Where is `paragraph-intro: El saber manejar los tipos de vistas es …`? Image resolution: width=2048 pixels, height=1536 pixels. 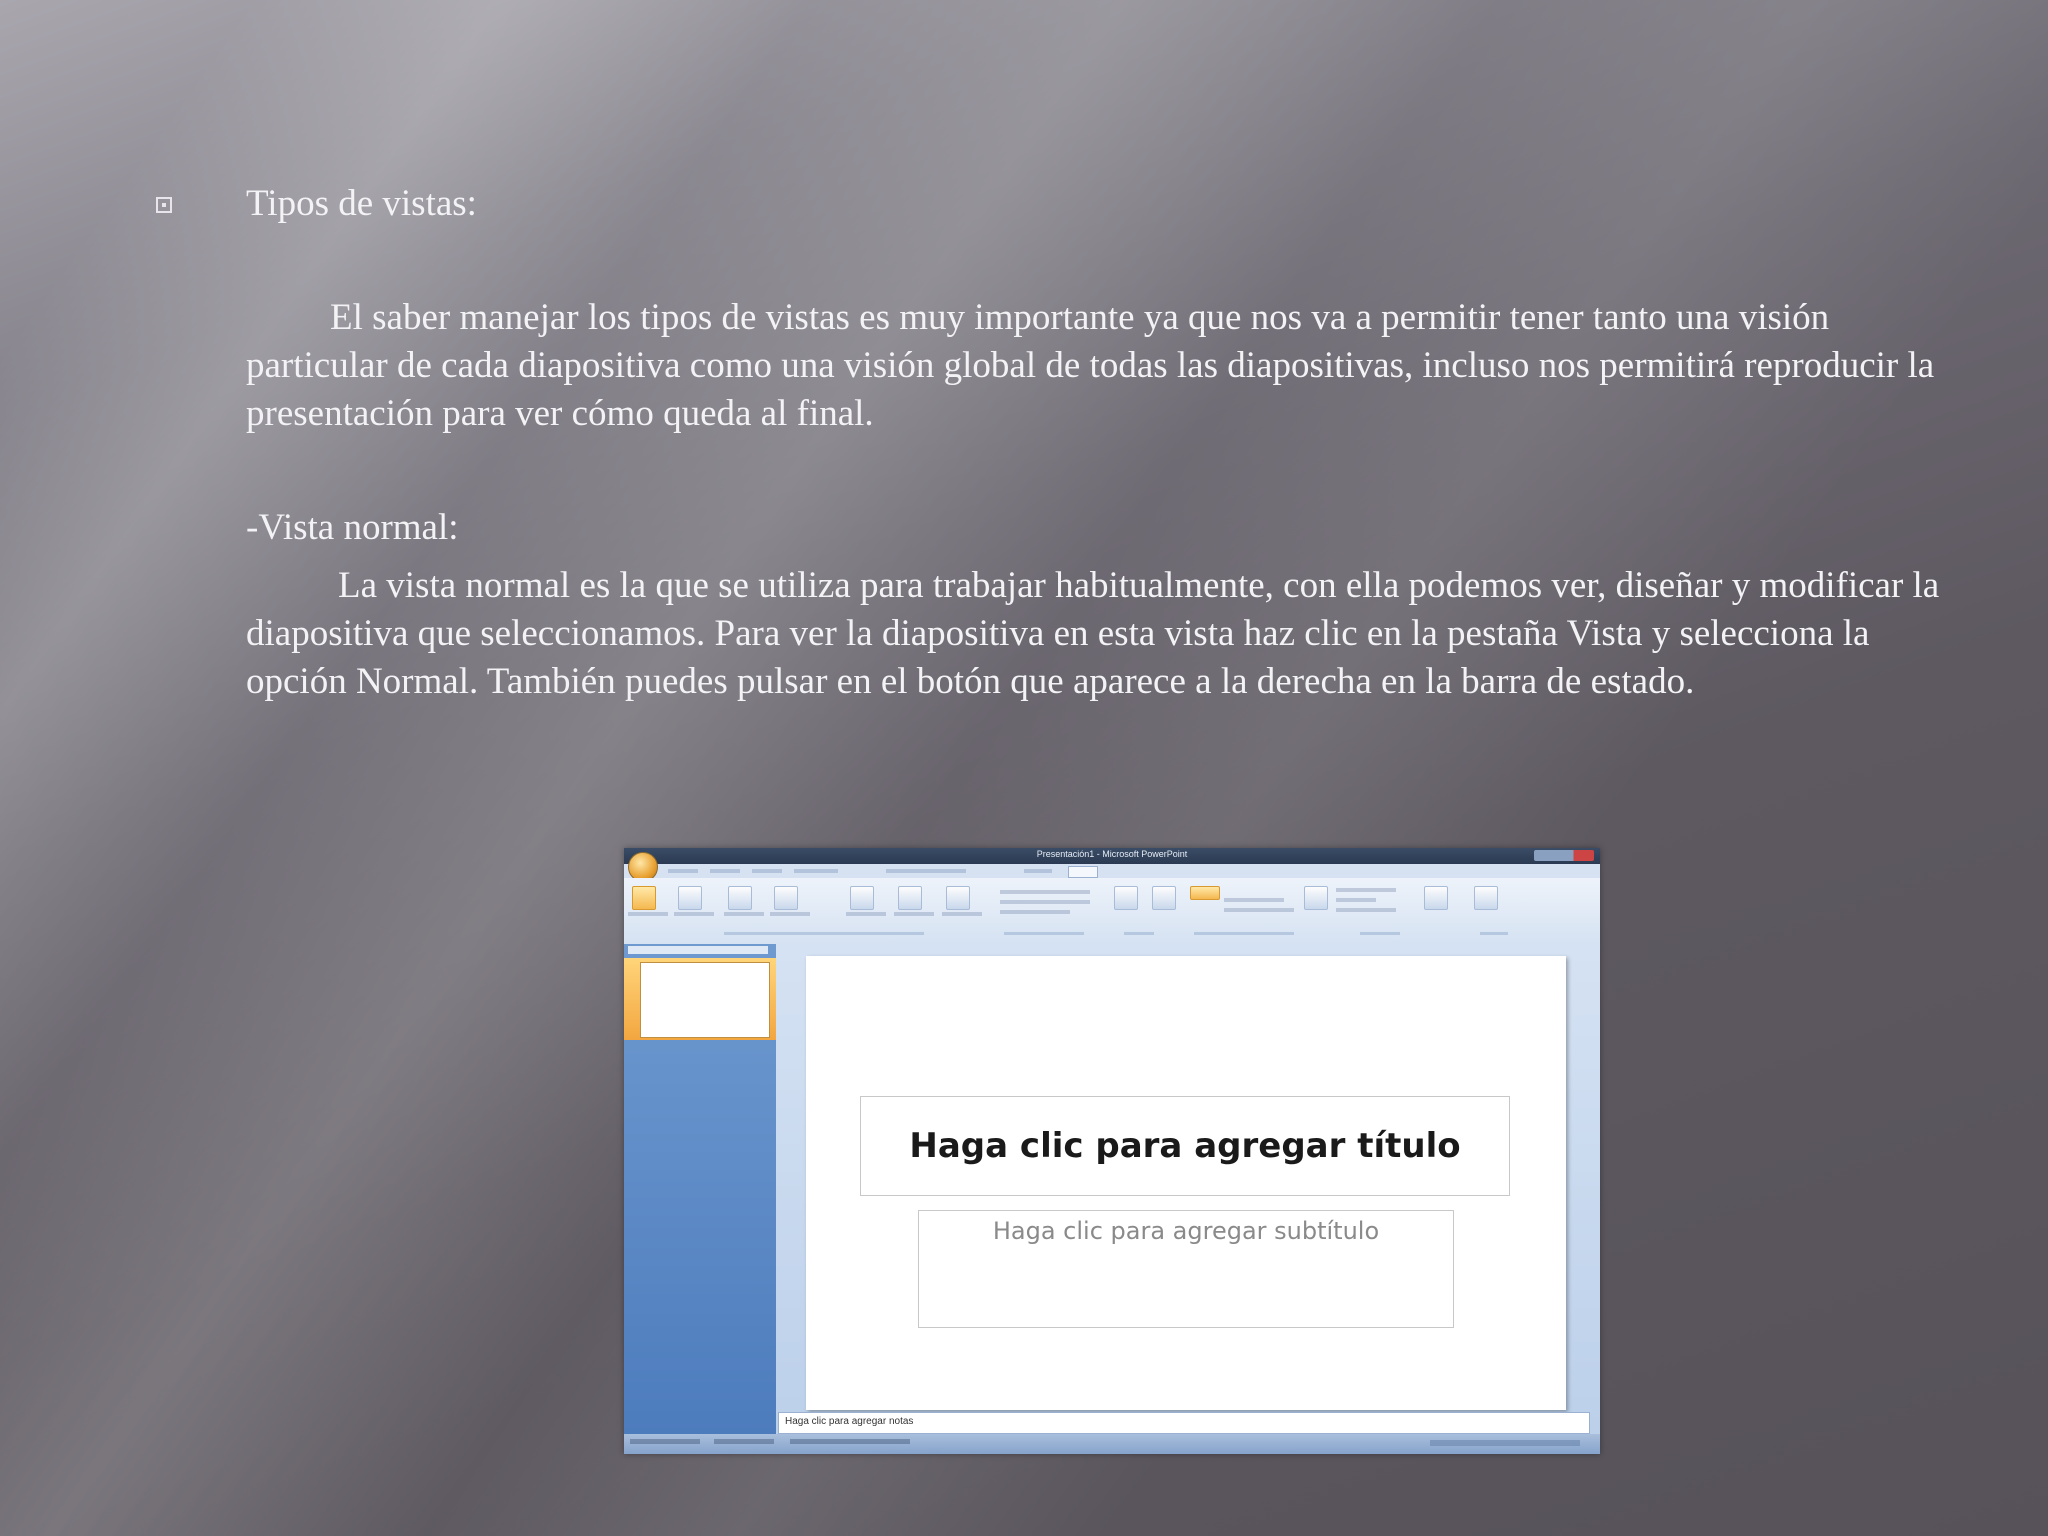
paragraph-intro: El saber manejar los tipos de vistas es … is located at coordinates (1096, 366).